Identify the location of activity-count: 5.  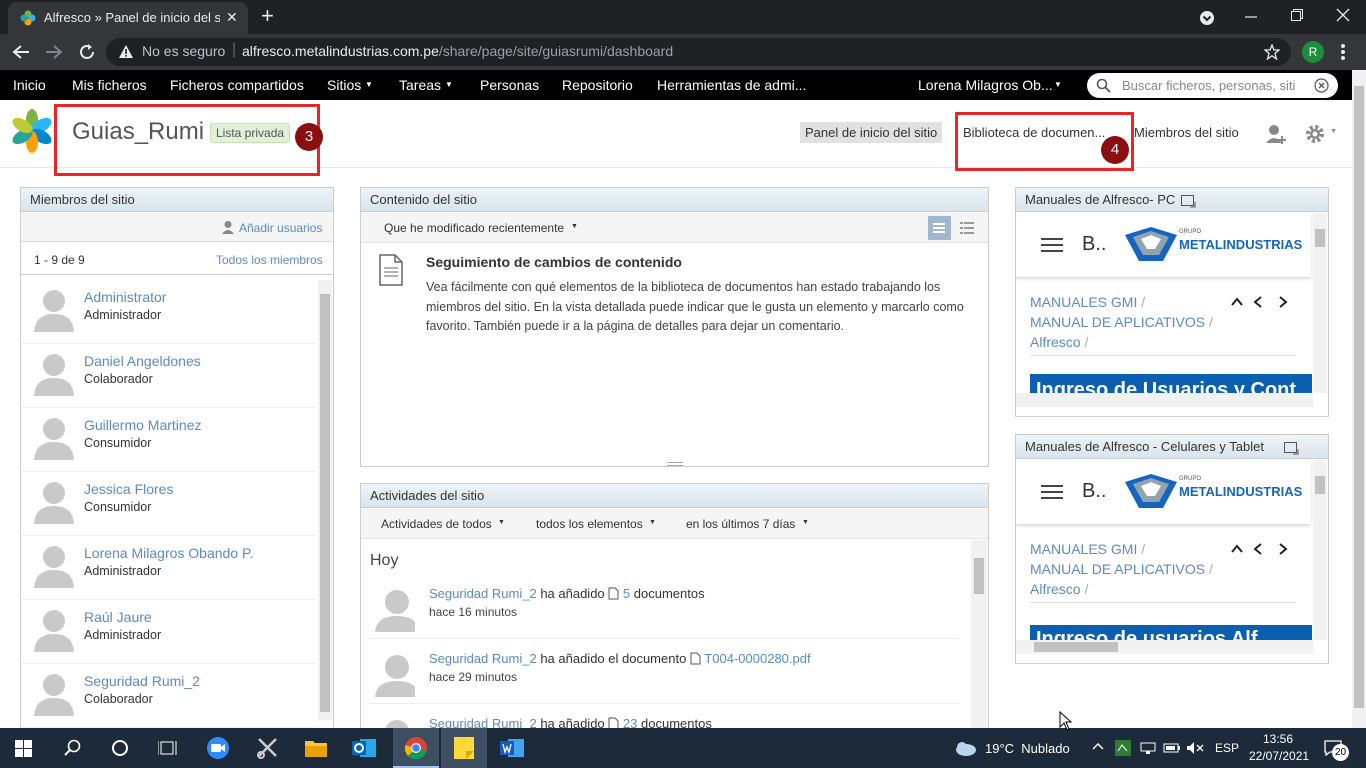
(626, 593).